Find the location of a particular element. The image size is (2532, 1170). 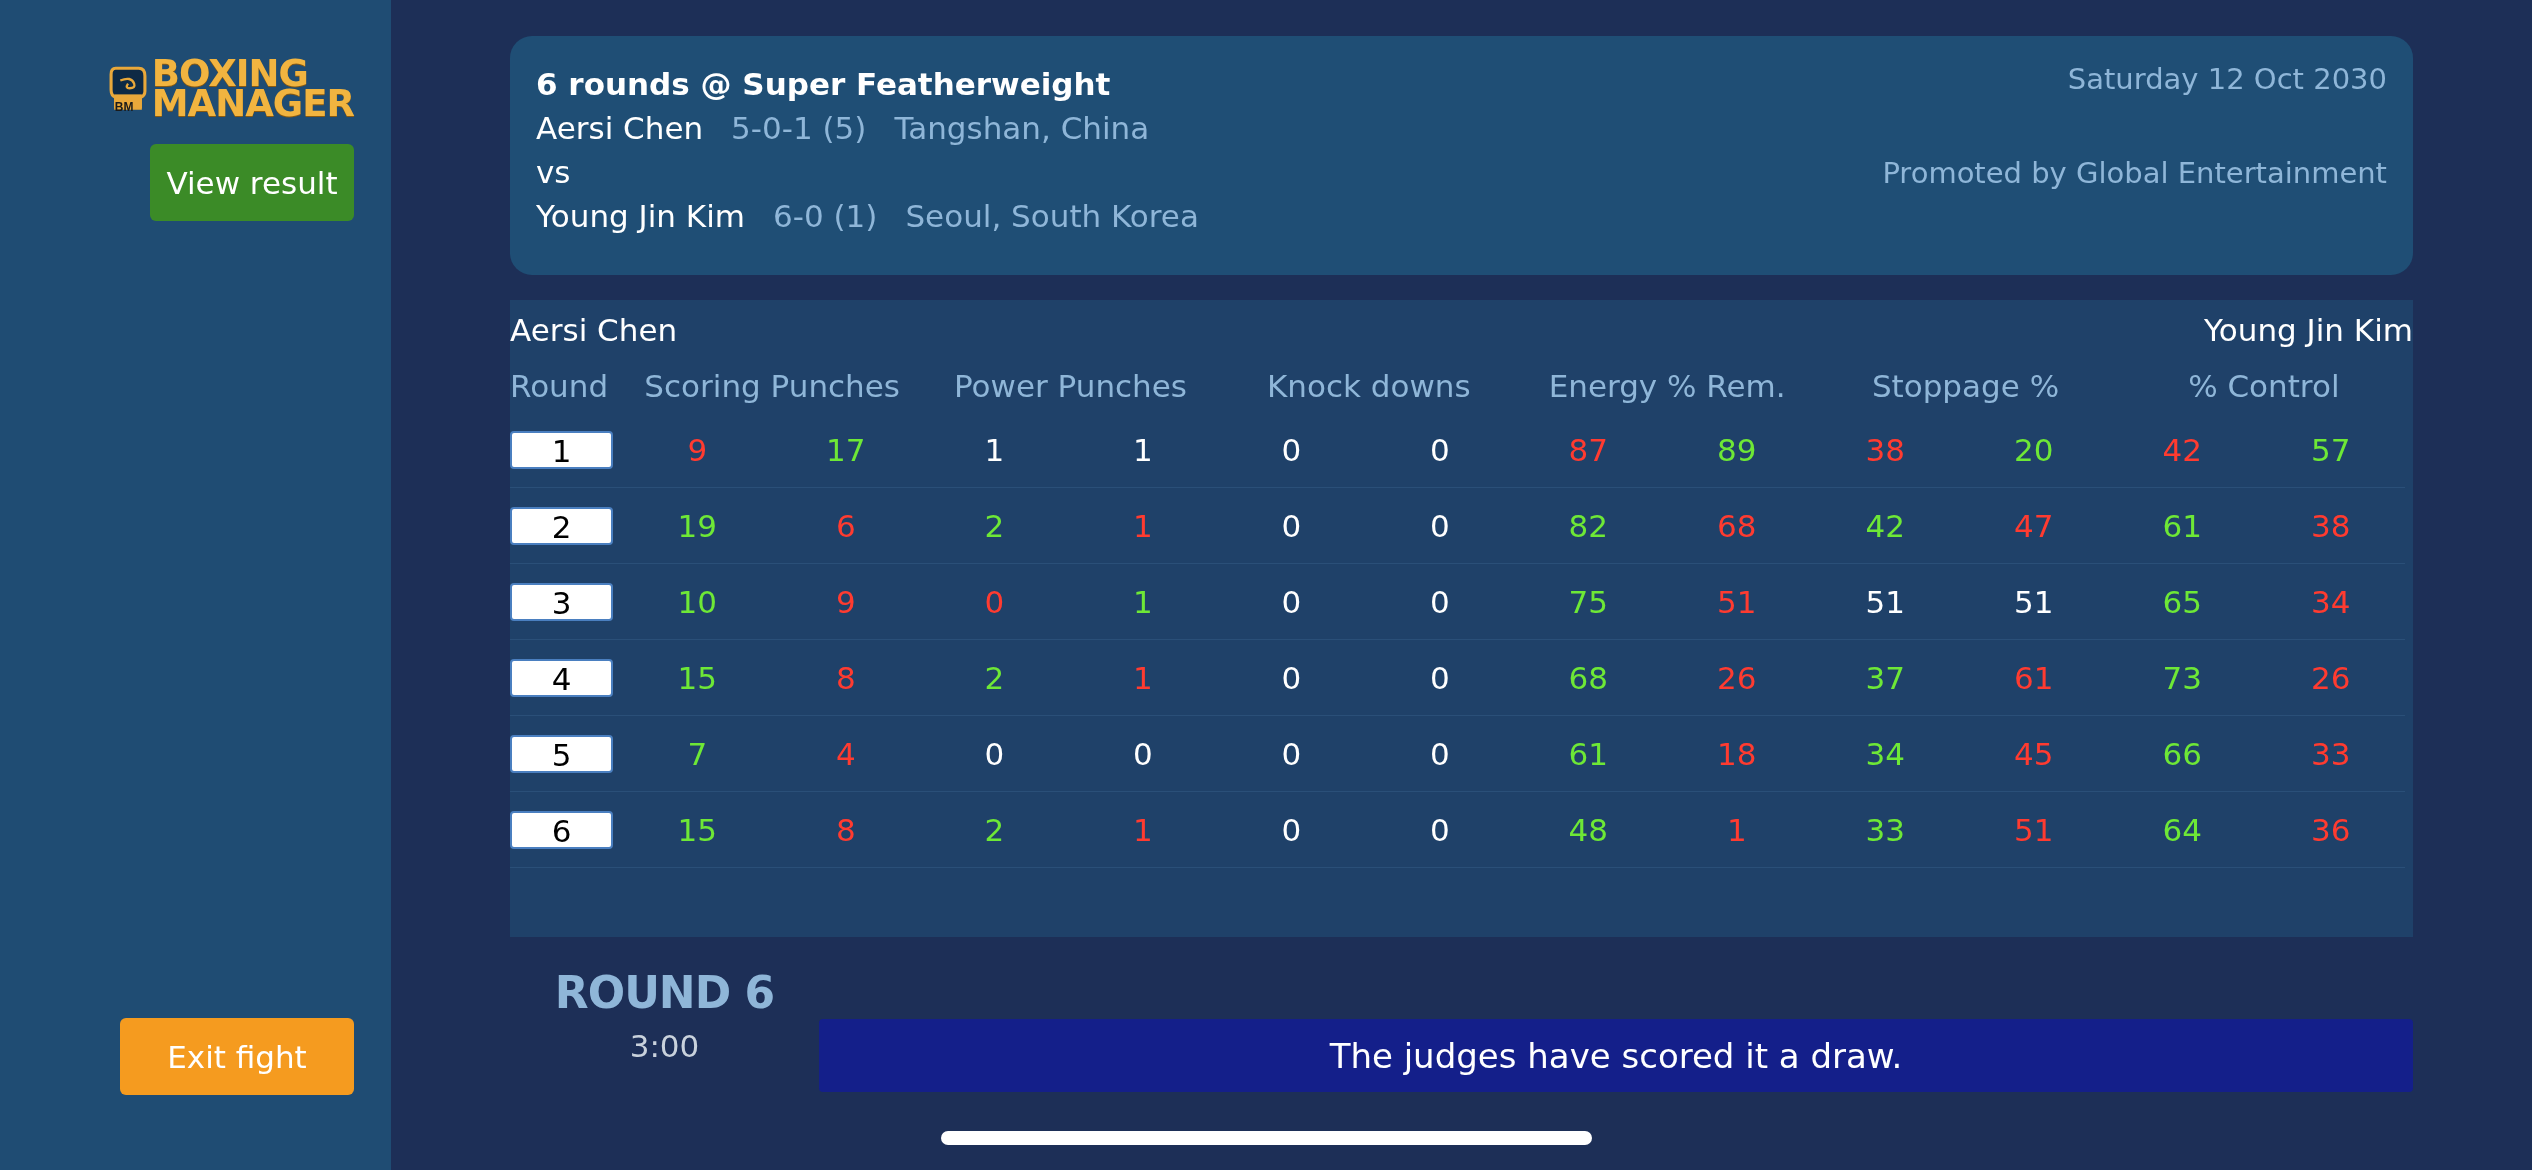

round-button: 3 is located at coordinates (561, 601).